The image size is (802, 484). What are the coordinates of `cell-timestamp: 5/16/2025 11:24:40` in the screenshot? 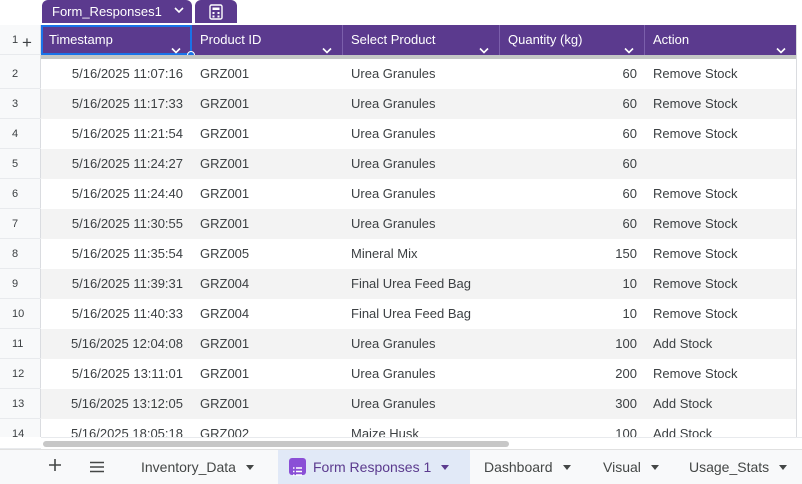 It's located at (116, 194).